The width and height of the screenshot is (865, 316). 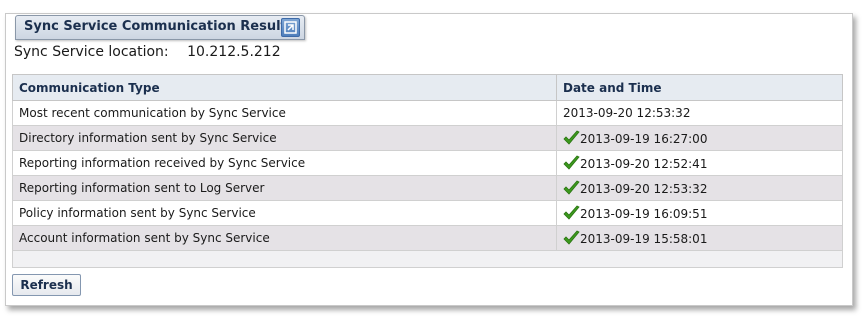 I want to click on location-value: 10.212.5.212, so click(x=234, y=52).